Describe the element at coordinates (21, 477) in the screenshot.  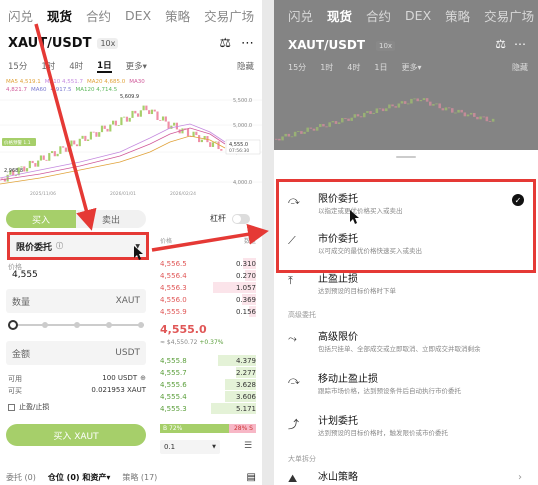
I see `bottom-tab: 委托 (0)` at that location.